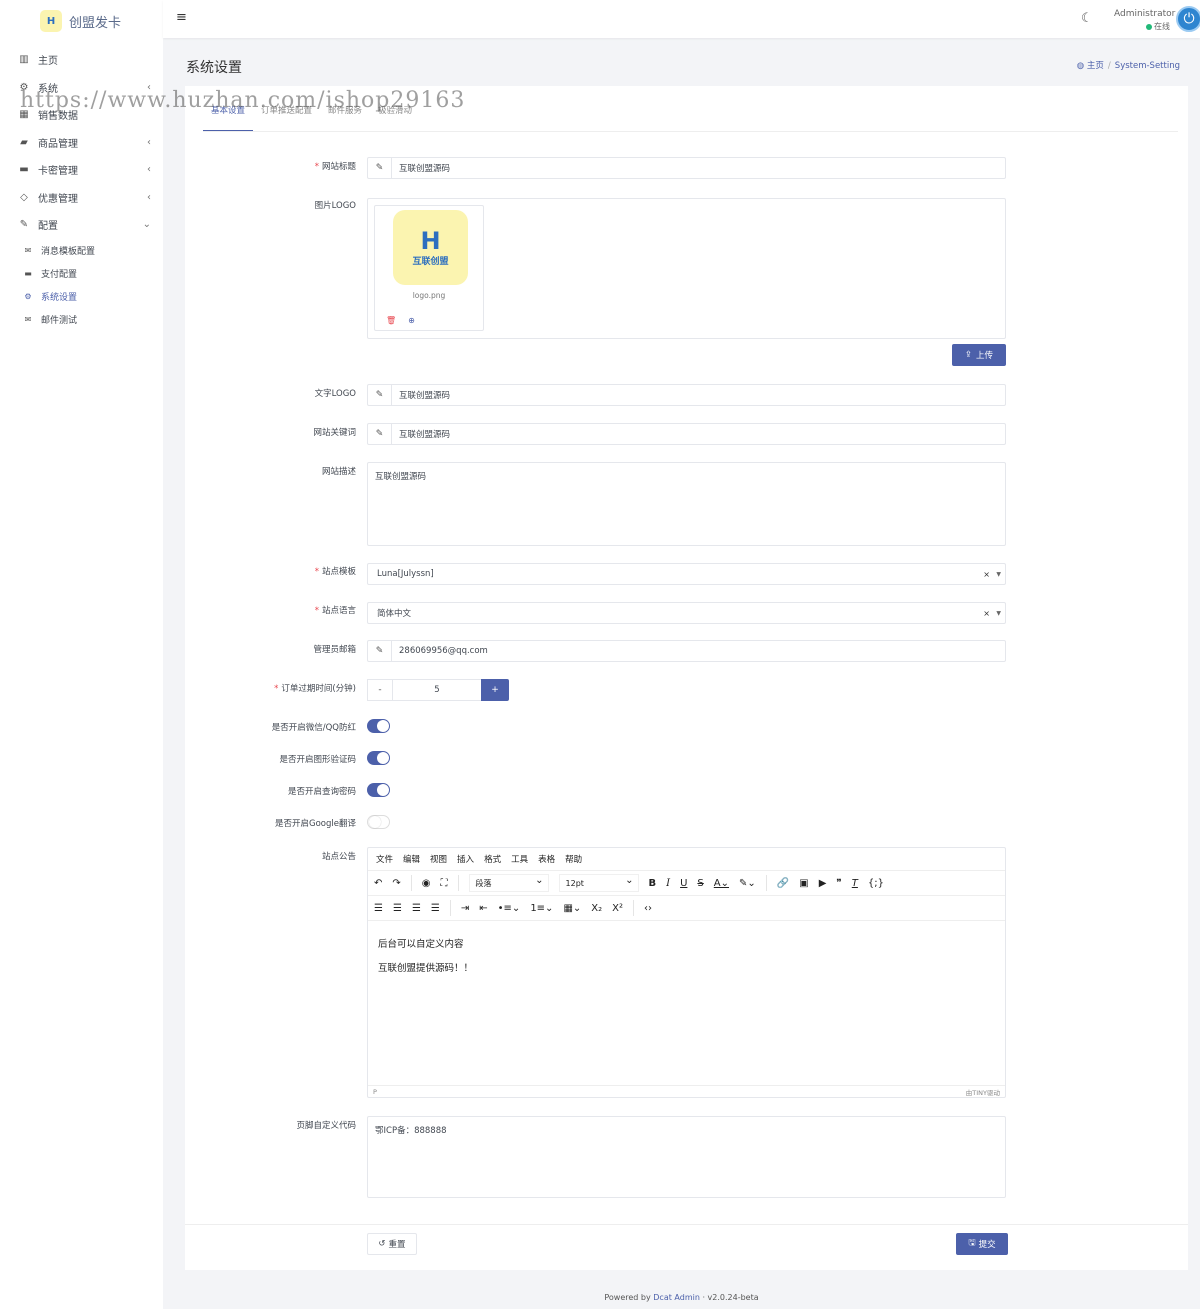  What do you see at coordinates (1149, 26) in the screenshot?
I see `online-dot-icon` at bounding box center [1149, 26].